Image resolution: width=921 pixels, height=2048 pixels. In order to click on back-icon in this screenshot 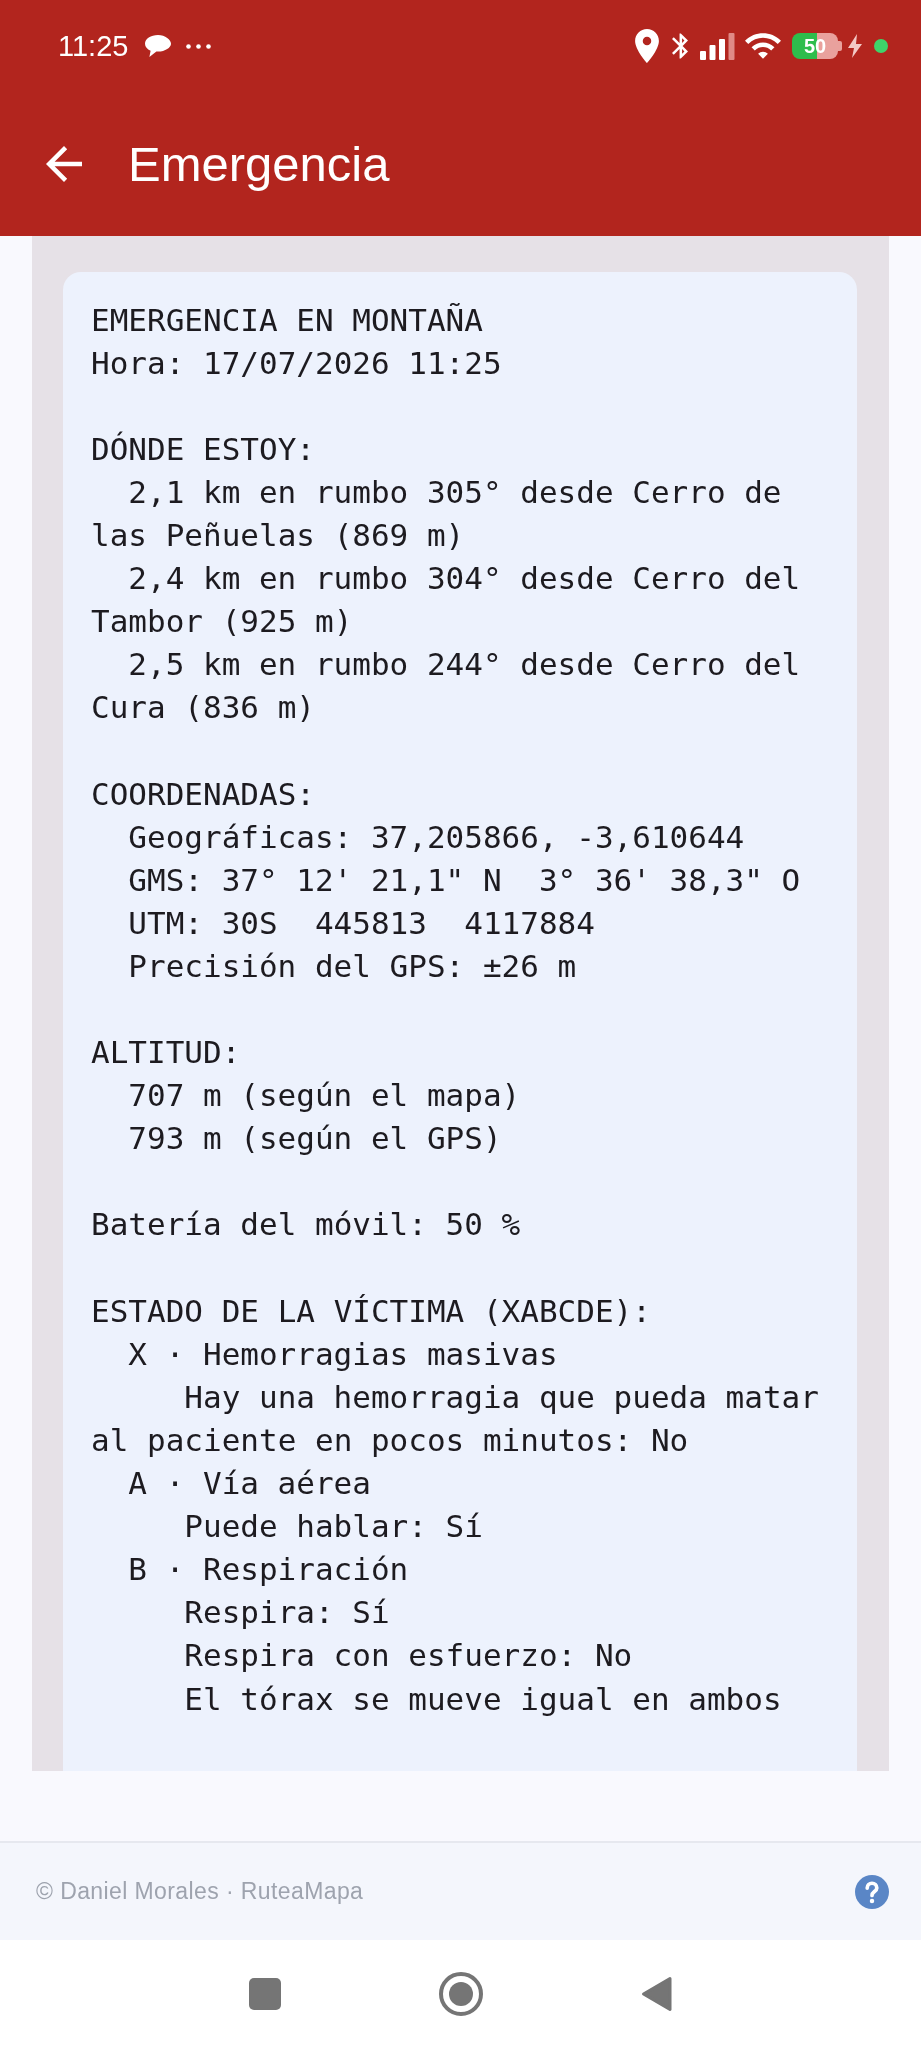, I will do `click(656, 1994)`.